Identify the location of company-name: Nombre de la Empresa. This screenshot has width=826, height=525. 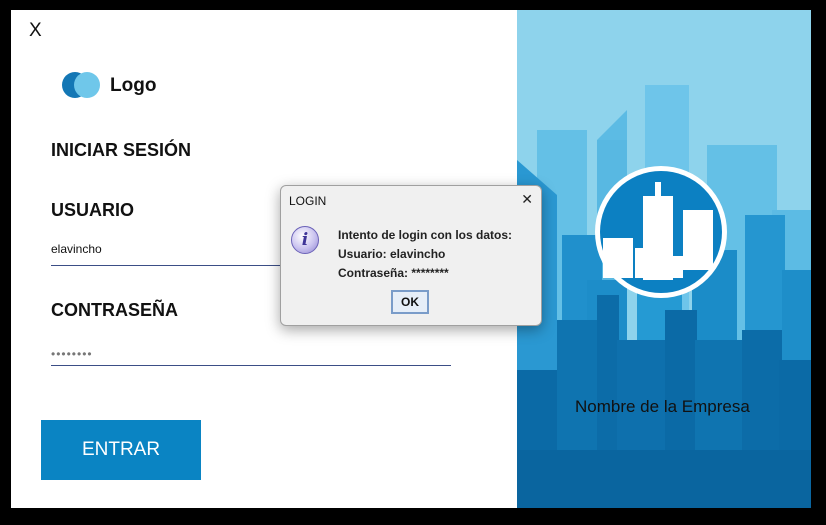
(662, 406).